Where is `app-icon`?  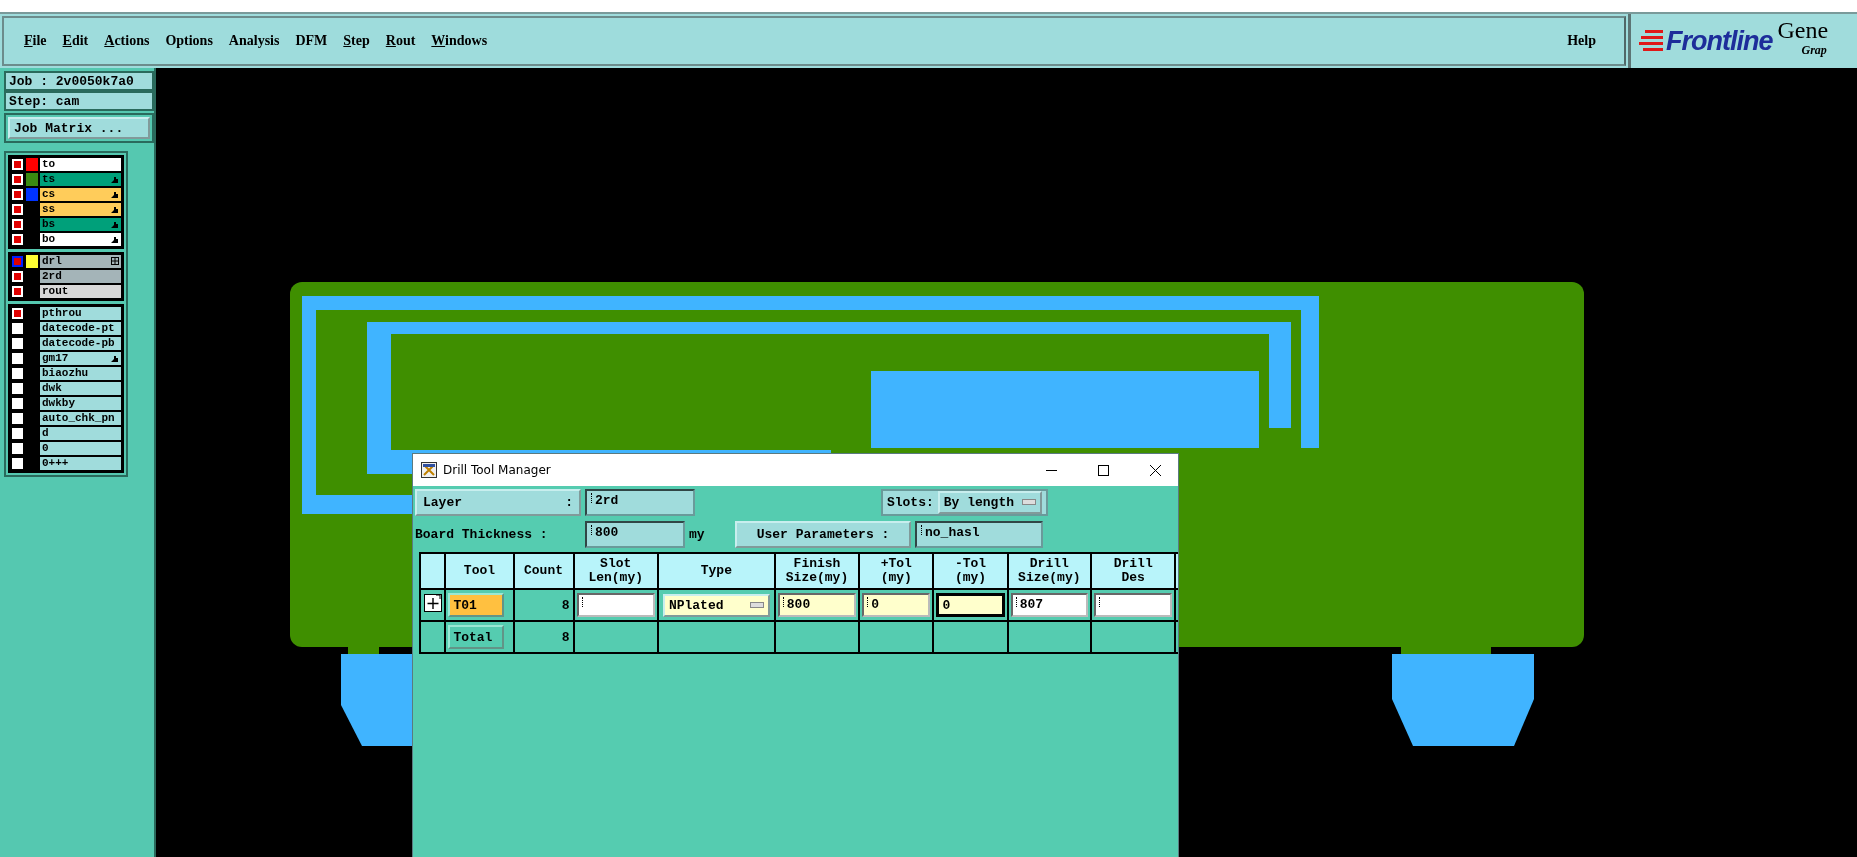
app-icon is located at coordinates (429, 470).